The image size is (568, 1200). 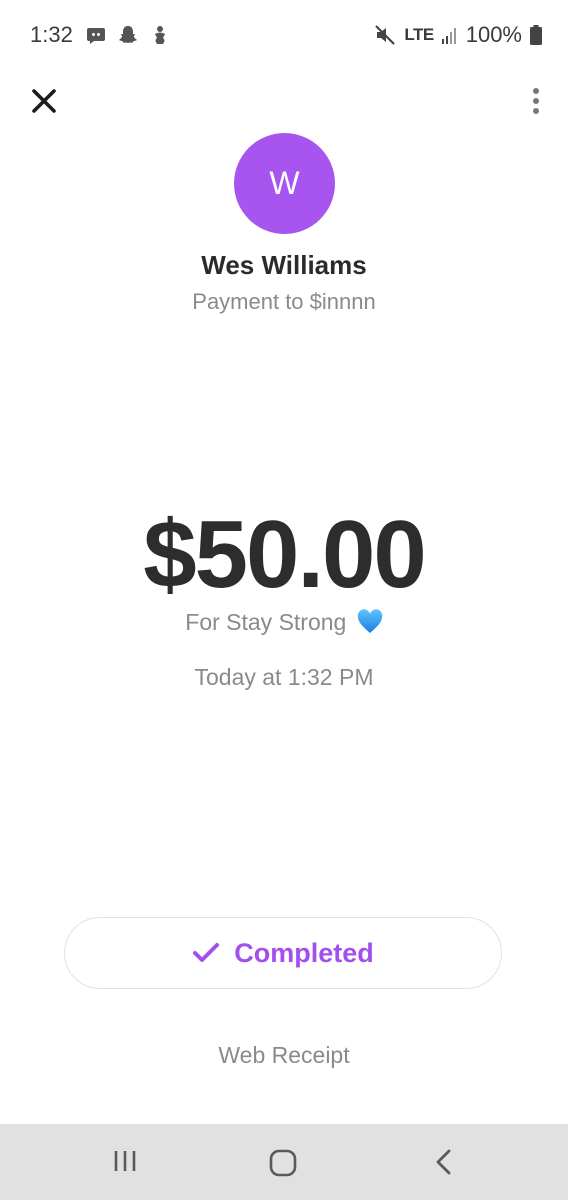 I want to click on recipient-name: Wes Williams, so click(x=284, y=265).